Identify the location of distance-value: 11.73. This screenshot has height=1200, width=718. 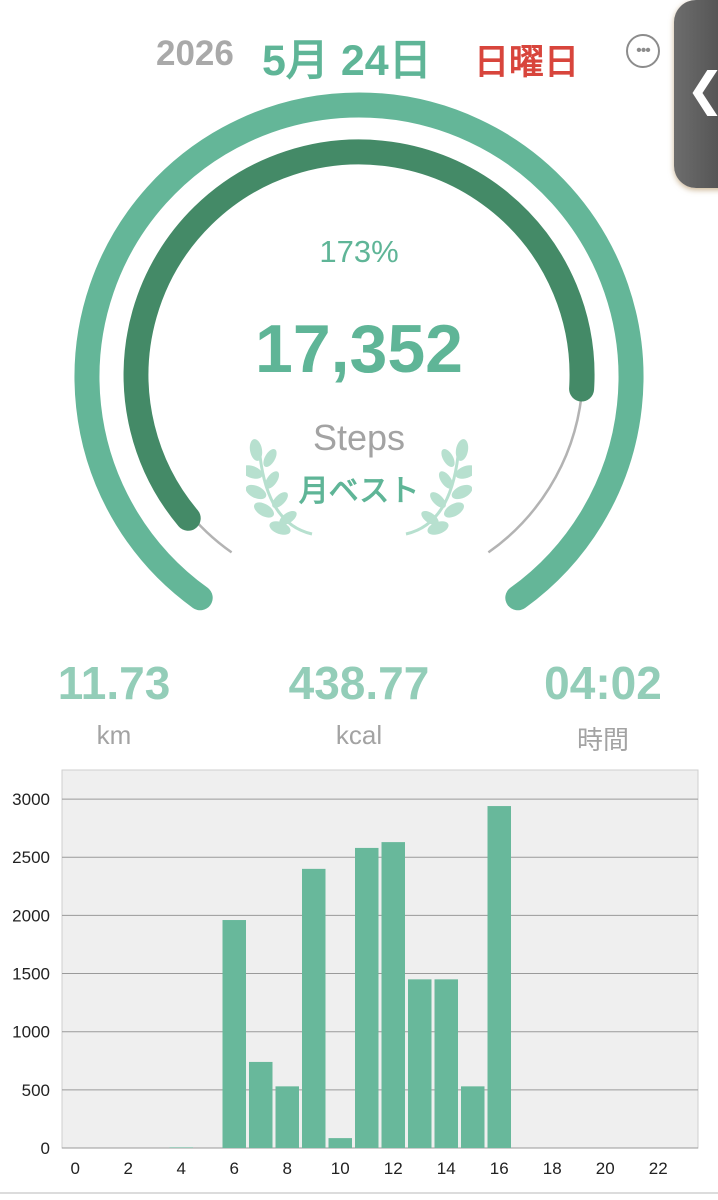
(114, 683).